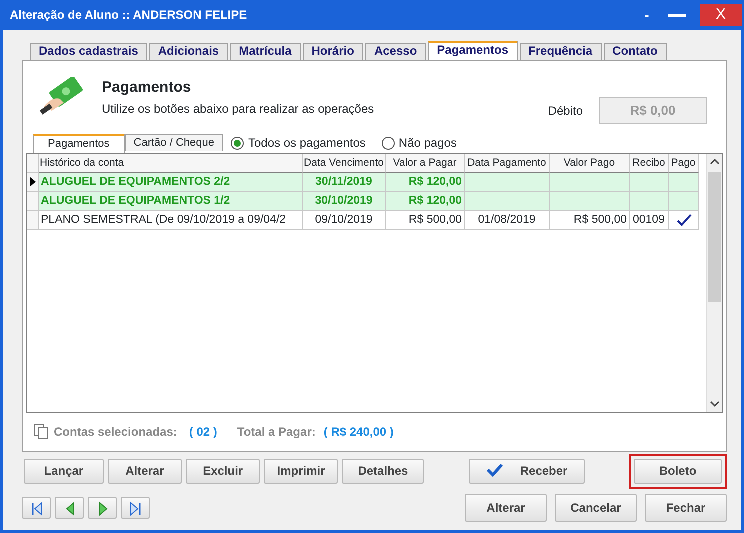  I want to click on column-header: Data Pagamento, so click(507, 163).